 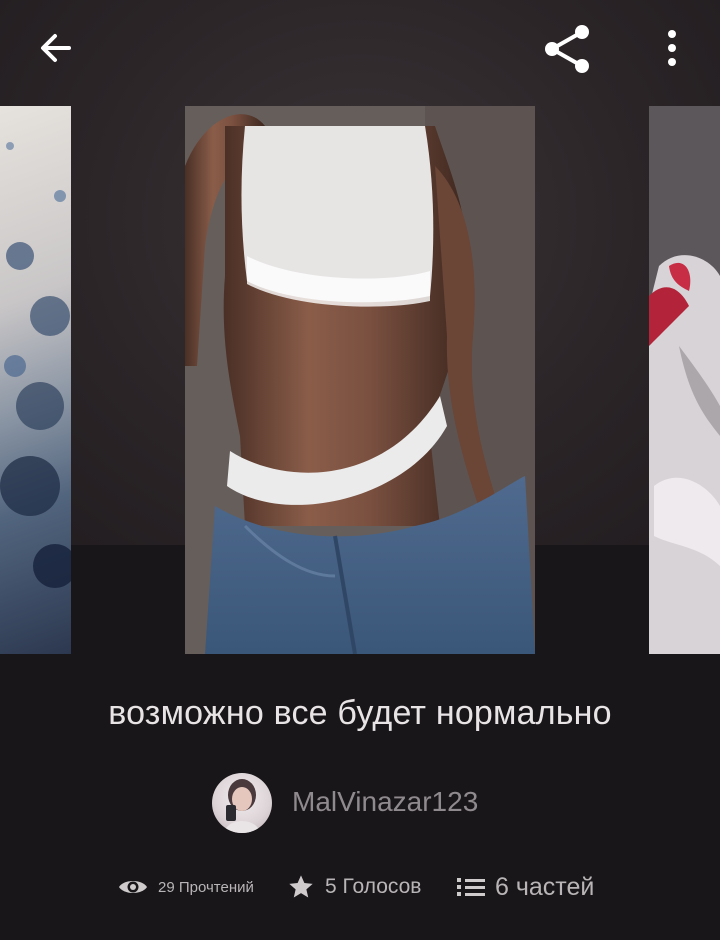 I want to click on next-story-cover, so click(x=684, y=380).